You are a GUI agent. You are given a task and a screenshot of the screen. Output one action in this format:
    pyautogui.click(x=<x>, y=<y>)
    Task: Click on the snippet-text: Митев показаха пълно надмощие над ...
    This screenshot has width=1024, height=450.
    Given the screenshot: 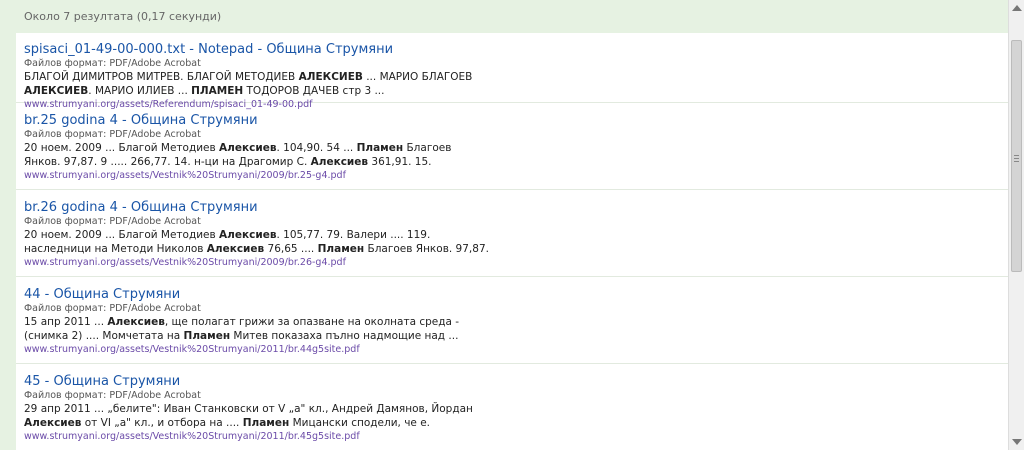 What is the action you would take?
    pyautogui.click(x=344, y=336)
    